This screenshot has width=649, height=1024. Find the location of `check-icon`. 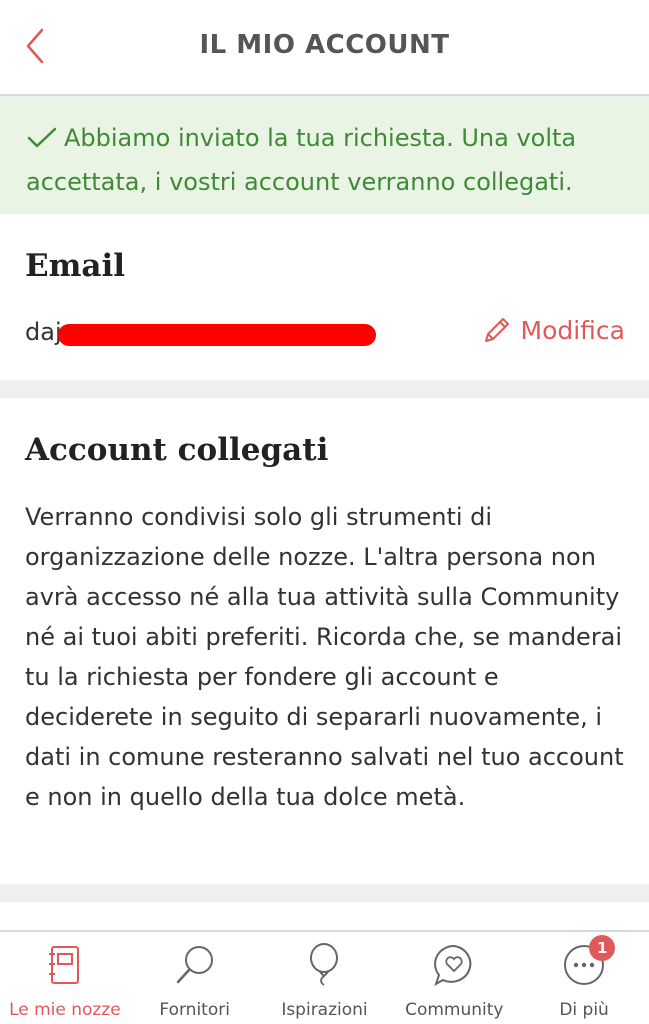

check-icon is located at coordinates (42, 142).